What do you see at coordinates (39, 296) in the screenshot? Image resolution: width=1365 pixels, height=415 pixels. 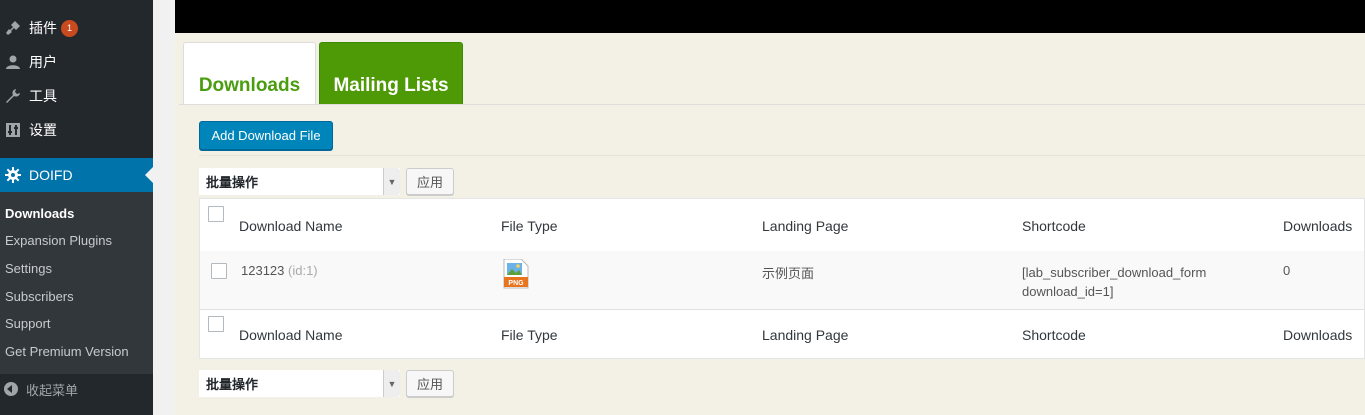 I see `submenu-subscribers: Subscribers` at bounding box center [39, 296].